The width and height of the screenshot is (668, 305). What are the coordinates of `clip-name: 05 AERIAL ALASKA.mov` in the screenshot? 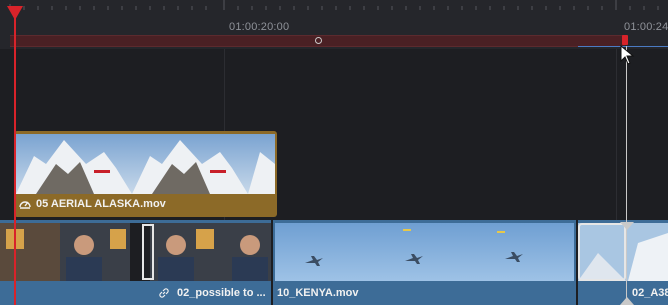 It's located at (101, 204).